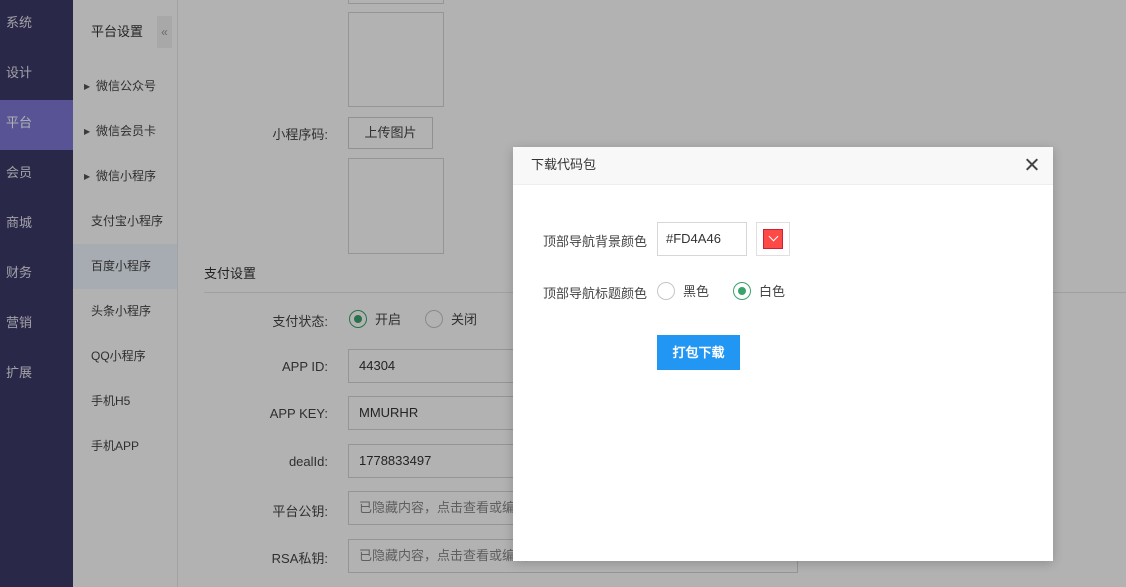 The width and height of the screenshot is (1126, 587). I want to click on title-color-white-radio, so click(742, 290).